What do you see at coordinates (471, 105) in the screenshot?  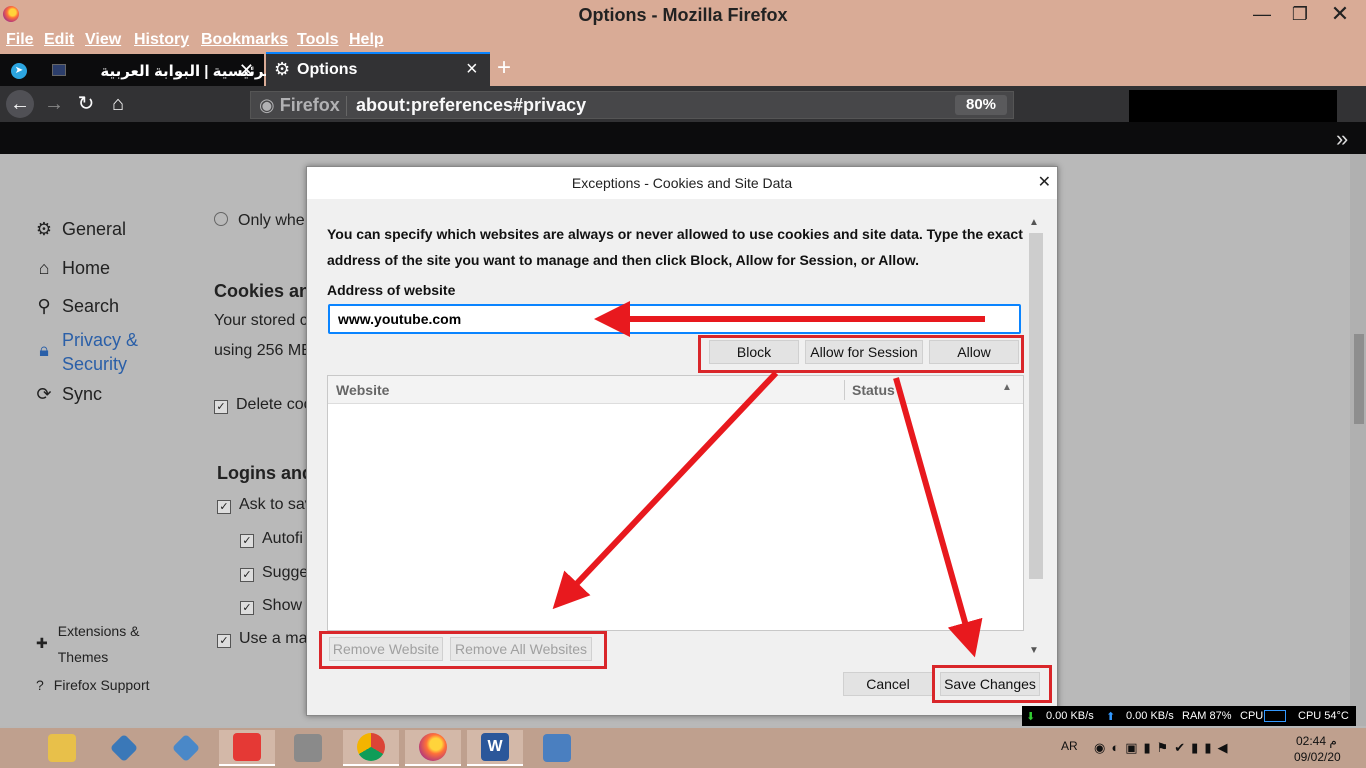 I see `url-text: about:preferences#privacy` at bounding box center [471, 105].